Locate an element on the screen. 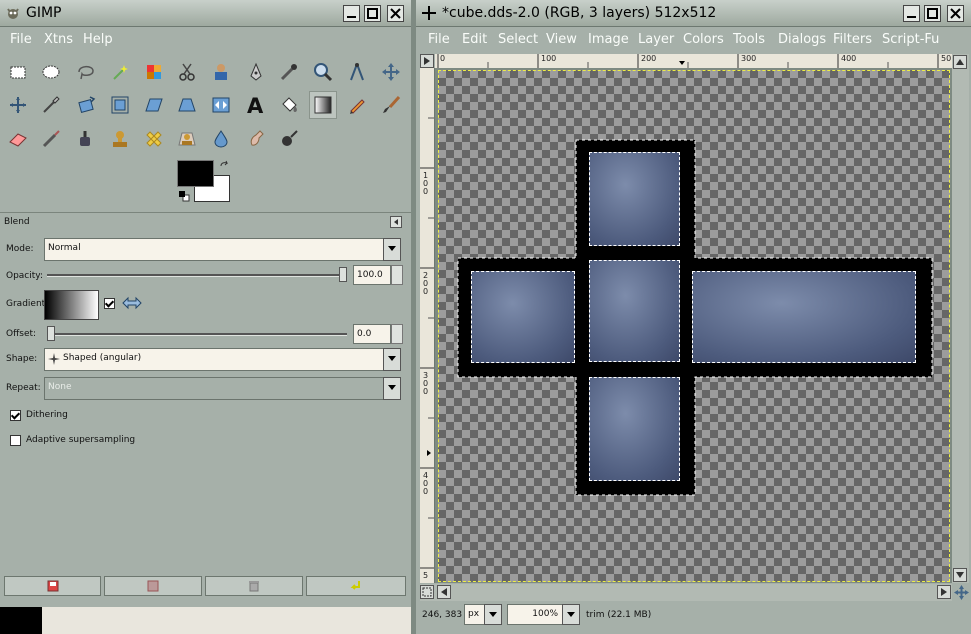 This screenshot has width=971, height=634. taskbar-strip is located at coordinates (205, 620).